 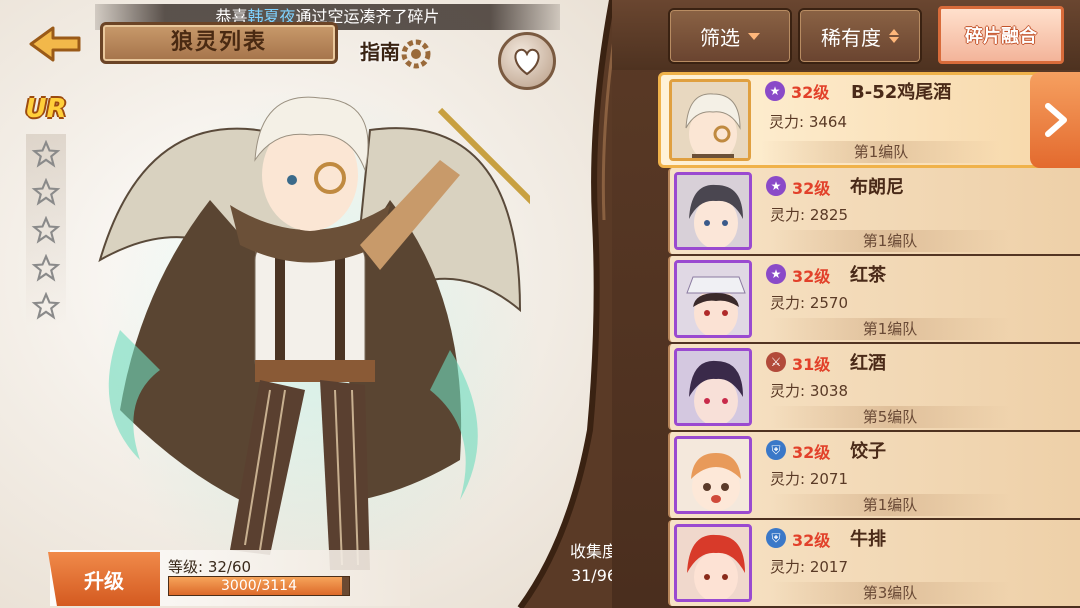 I want to click on character-card: ★ 32级 布朗尼 灵力: 2825 第1编队, so click(x=874, y=211).